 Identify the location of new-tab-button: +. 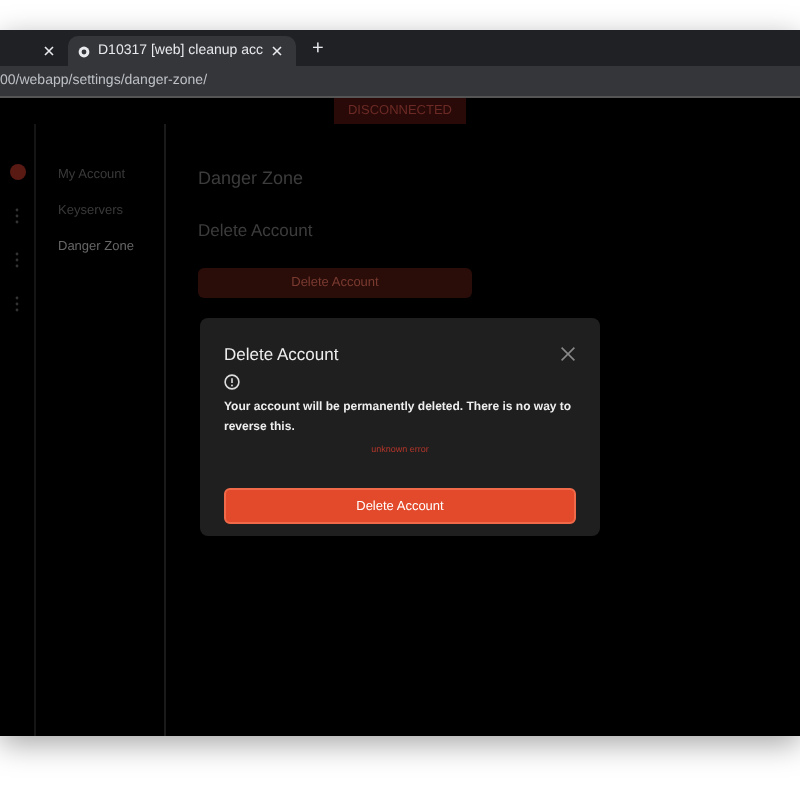
(318, 48).